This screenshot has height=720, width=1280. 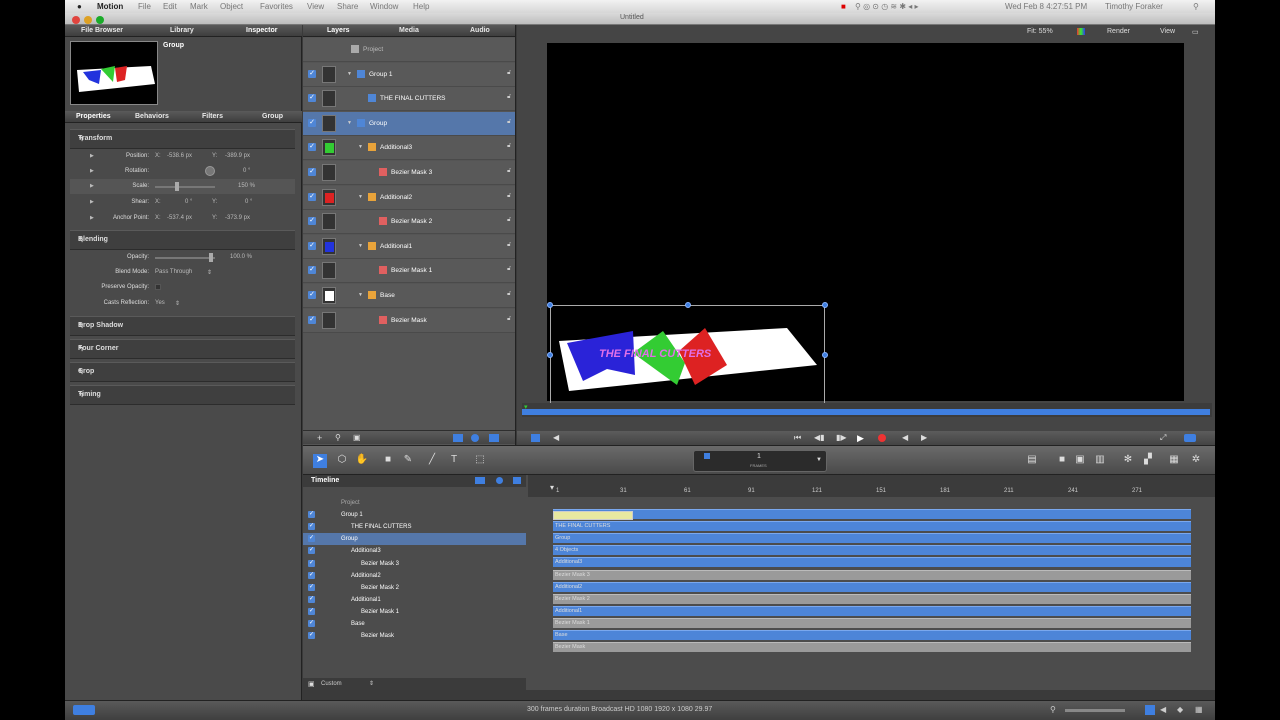 I want to click on menu-view: View, so click(x=315, y=6).